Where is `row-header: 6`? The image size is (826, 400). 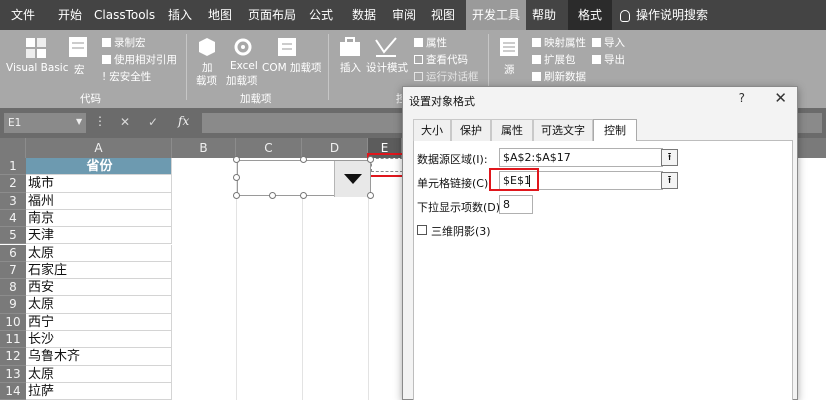
row-header: 6 is located at coordinates (13, 253).